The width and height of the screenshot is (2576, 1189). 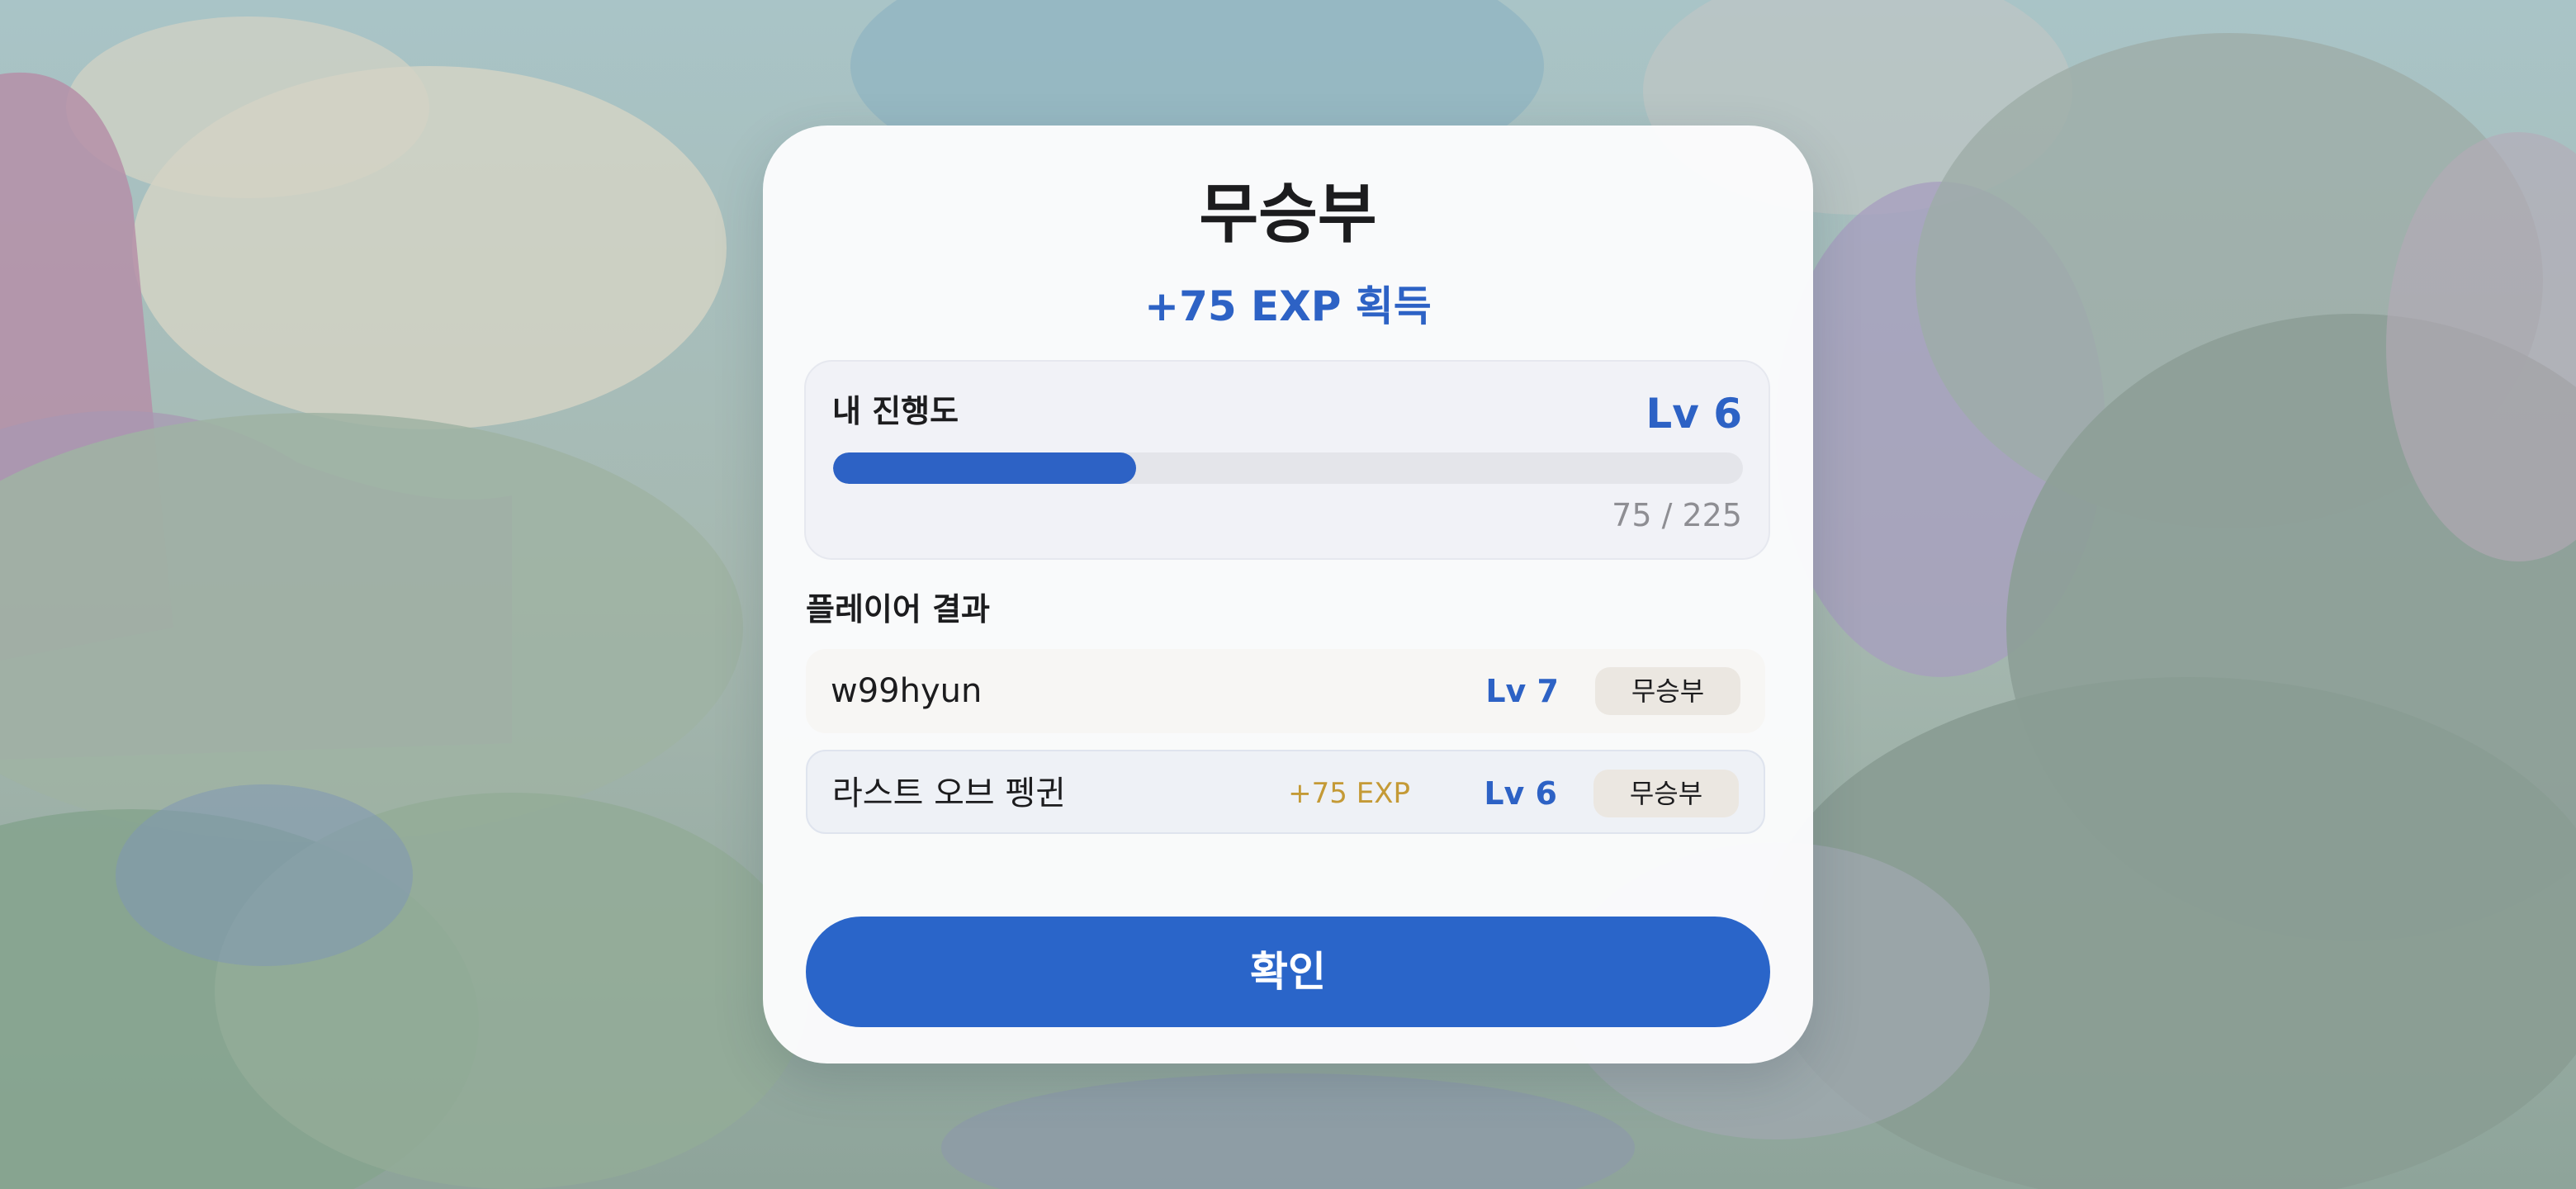 What do you see at coordinates (1520, 793) in the screenshot?
I see `player-level: Lv 6` at bounding box center [1520, 793].